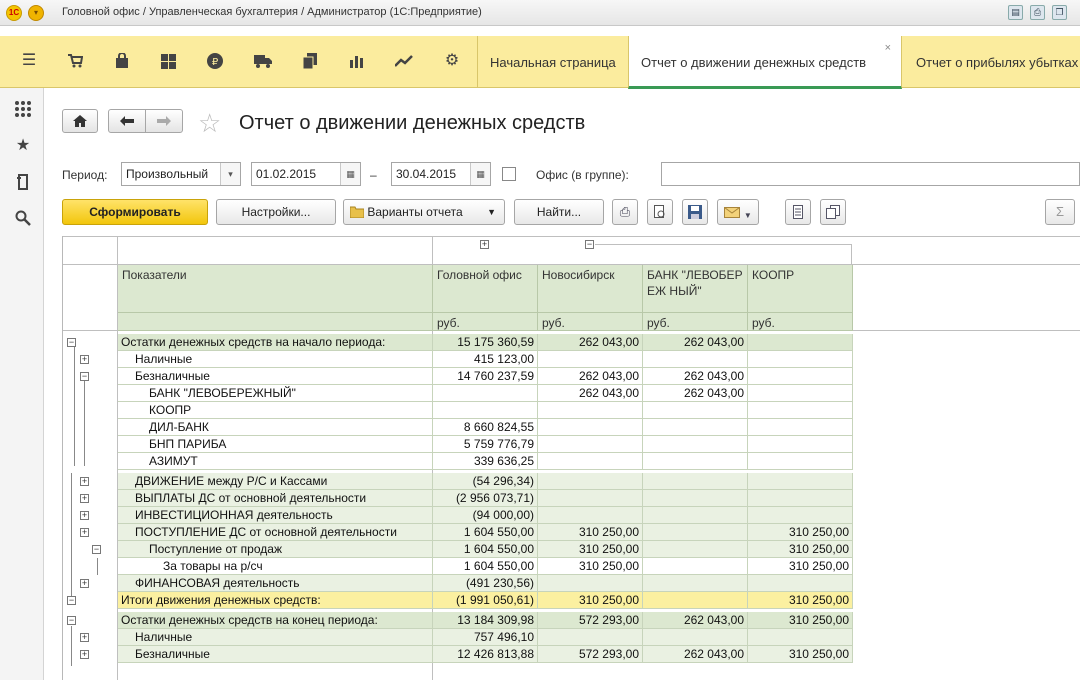 This screenshot has width=1080, height=680. What do you see at coordinates (230, 174) in the screenshot?
I see `chevron-down-icon: ▾` at bounding box center [230, 174].